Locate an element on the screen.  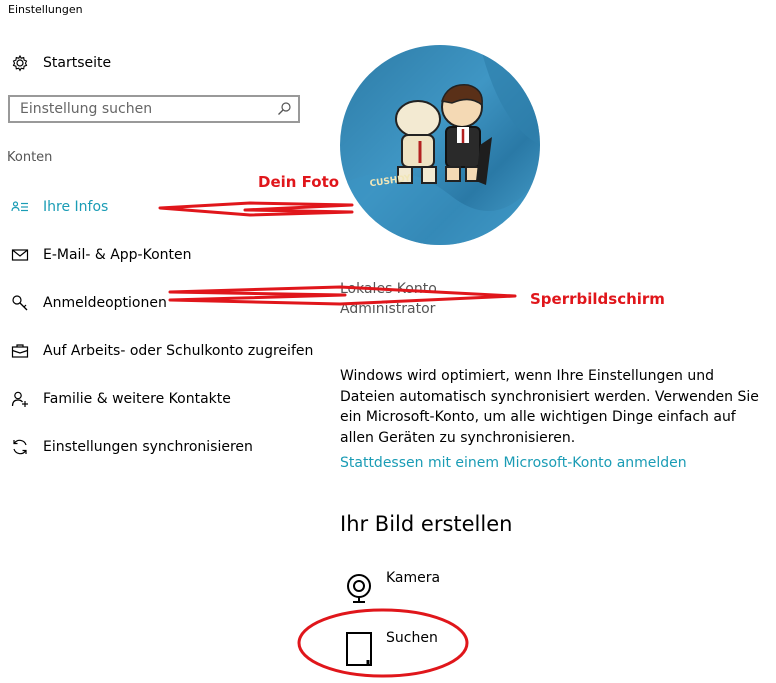
option-browse-label: Suchen is located at coordinates (412, 638).